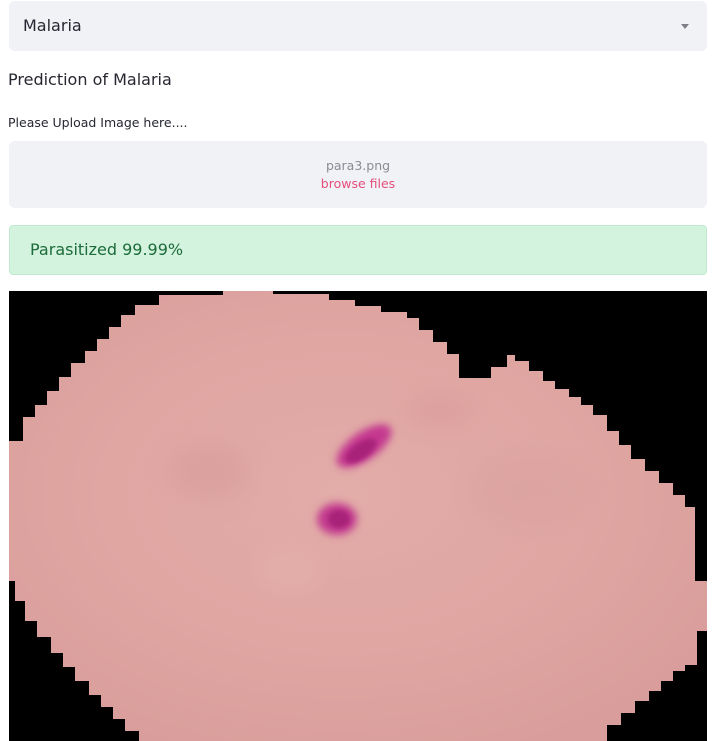  I want to click on caret-down-icon, so click(685, 26).